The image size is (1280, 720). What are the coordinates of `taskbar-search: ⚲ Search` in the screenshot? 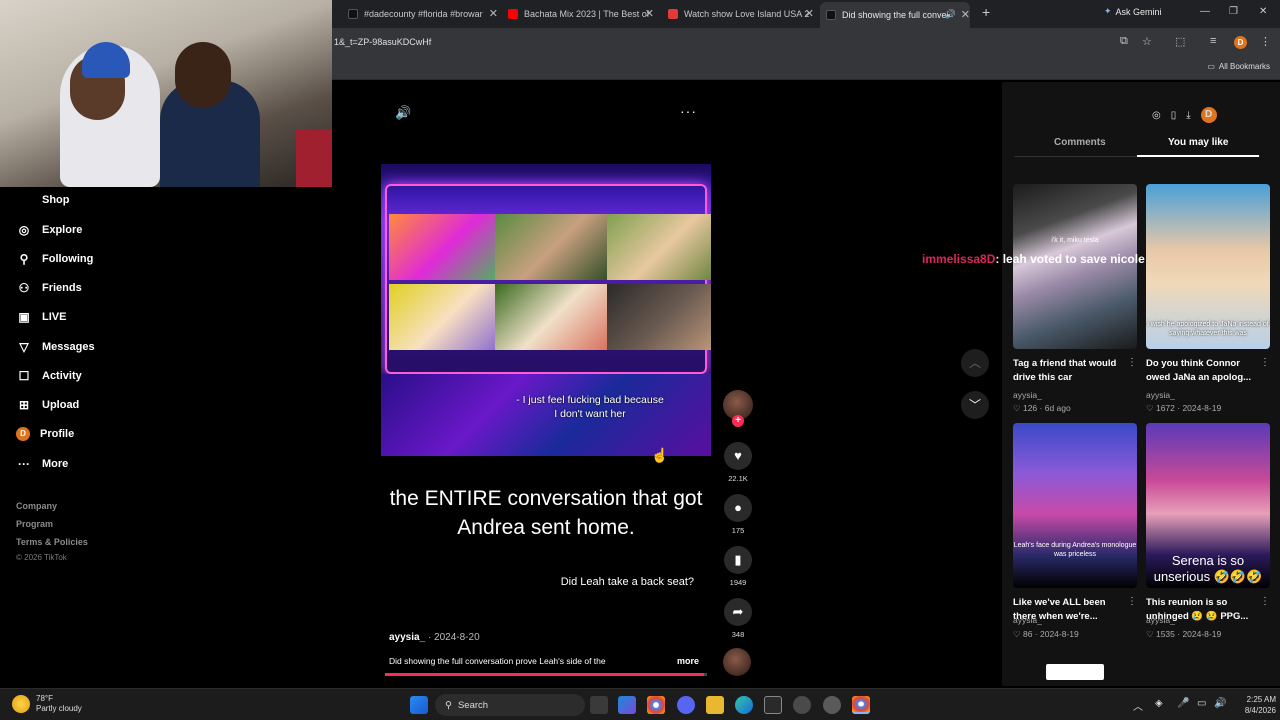 It's located at (510, 705).